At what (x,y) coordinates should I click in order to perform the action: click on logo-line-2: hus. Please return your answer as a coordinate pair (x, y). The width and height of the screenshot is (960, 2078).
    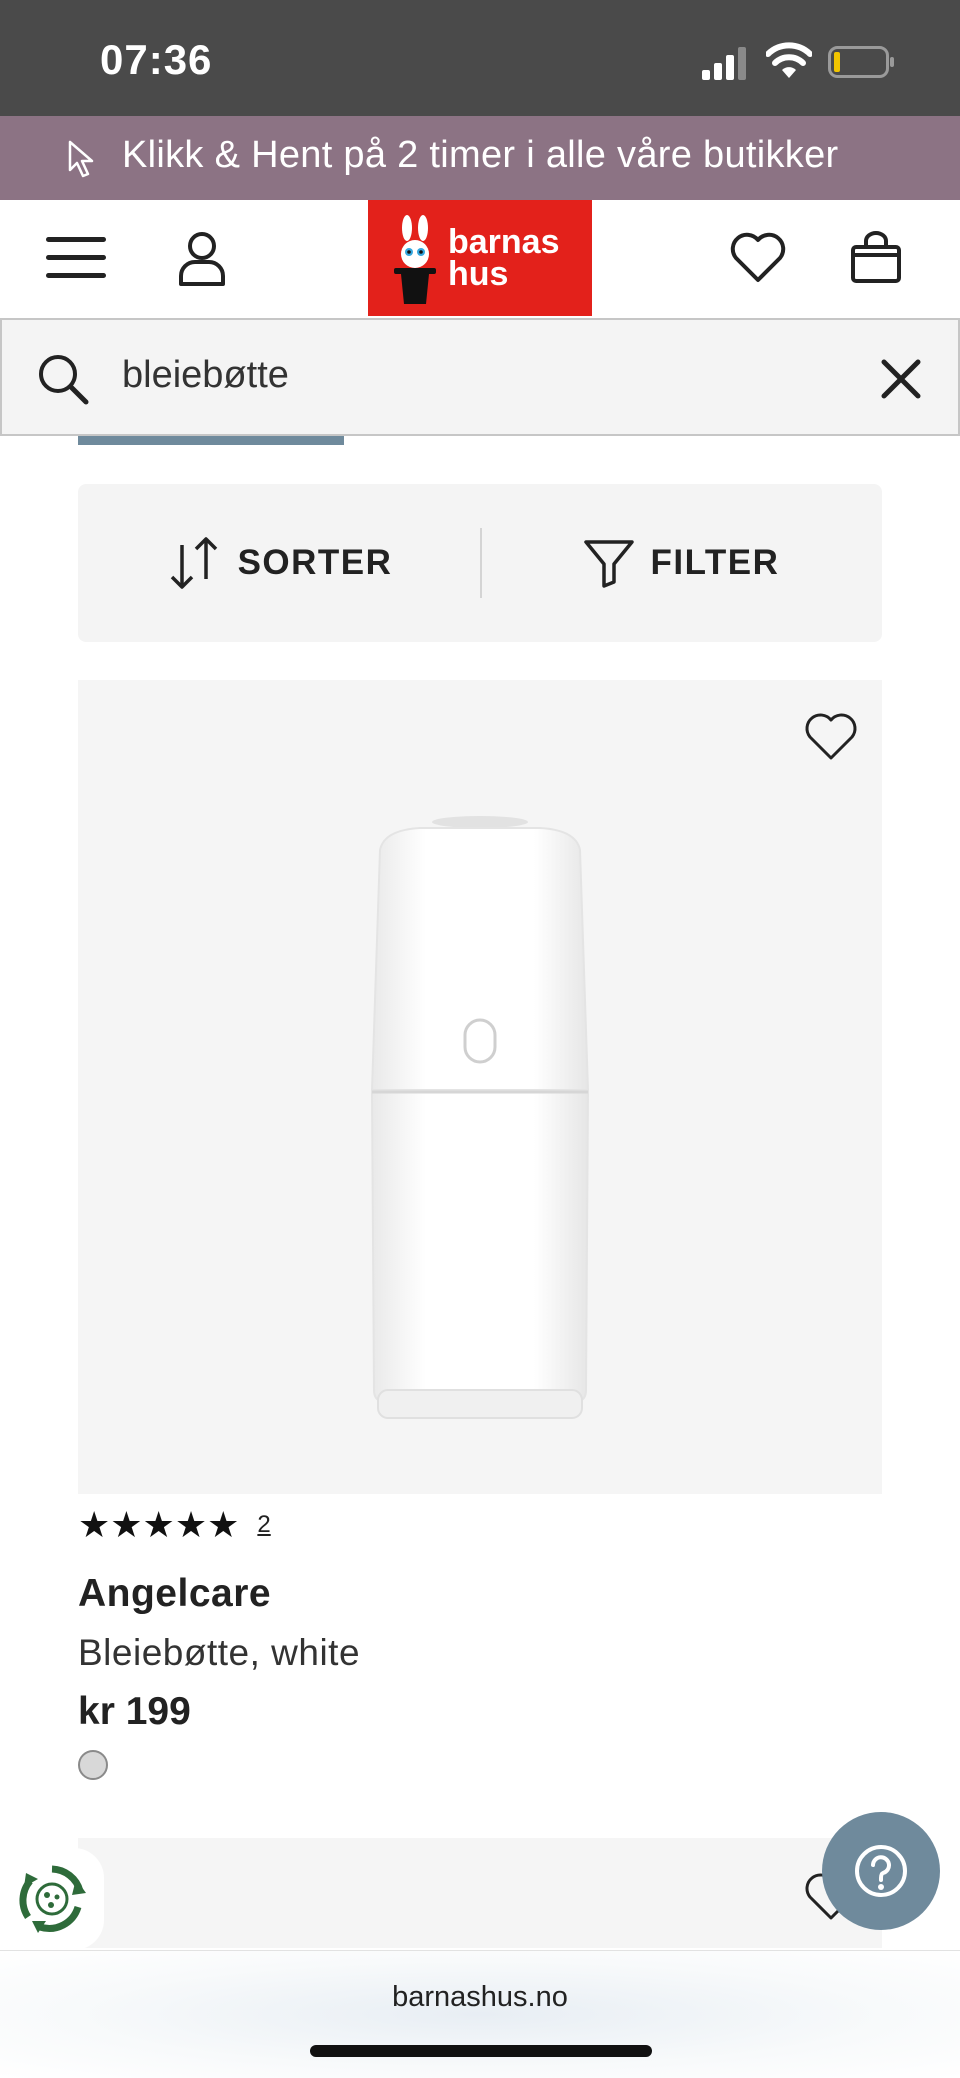
    Looking at the image, I should click on (478, 274).